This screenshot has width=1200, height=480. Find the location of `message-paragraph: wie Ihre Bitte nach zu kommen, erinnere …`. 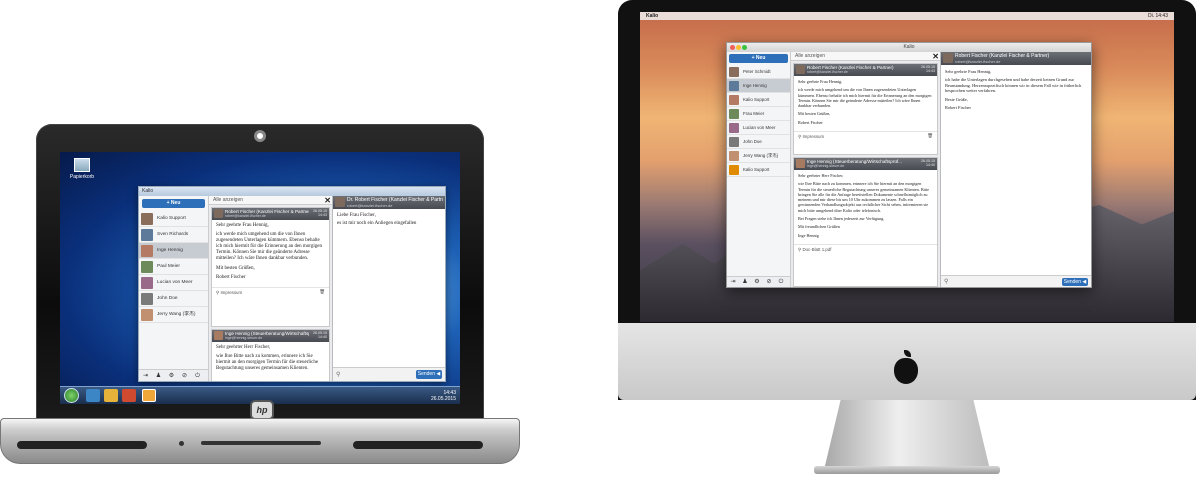

message-paragraph: wie Ihre Bitte nach zu kommen, erinnere … is located at coordinates (267, 363).